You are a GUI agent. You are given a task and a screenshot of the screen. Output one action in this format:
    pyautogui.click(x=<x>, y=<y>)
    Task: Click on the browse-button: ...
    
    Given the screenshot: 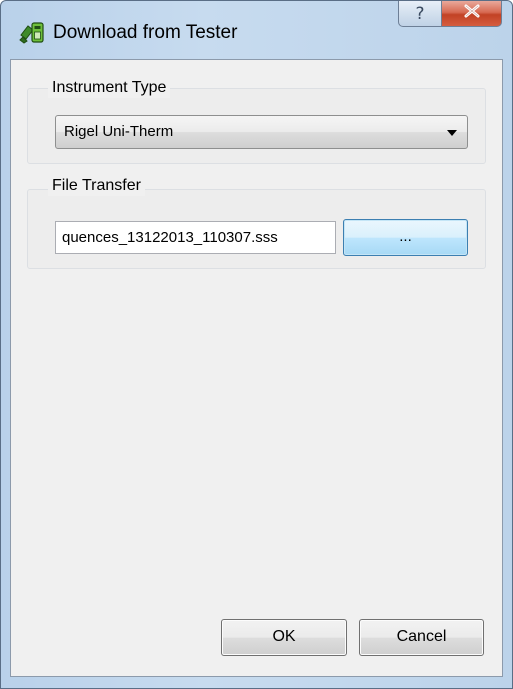 What is the action you would take?
    pyautogui.click(x=405, y=237)
    